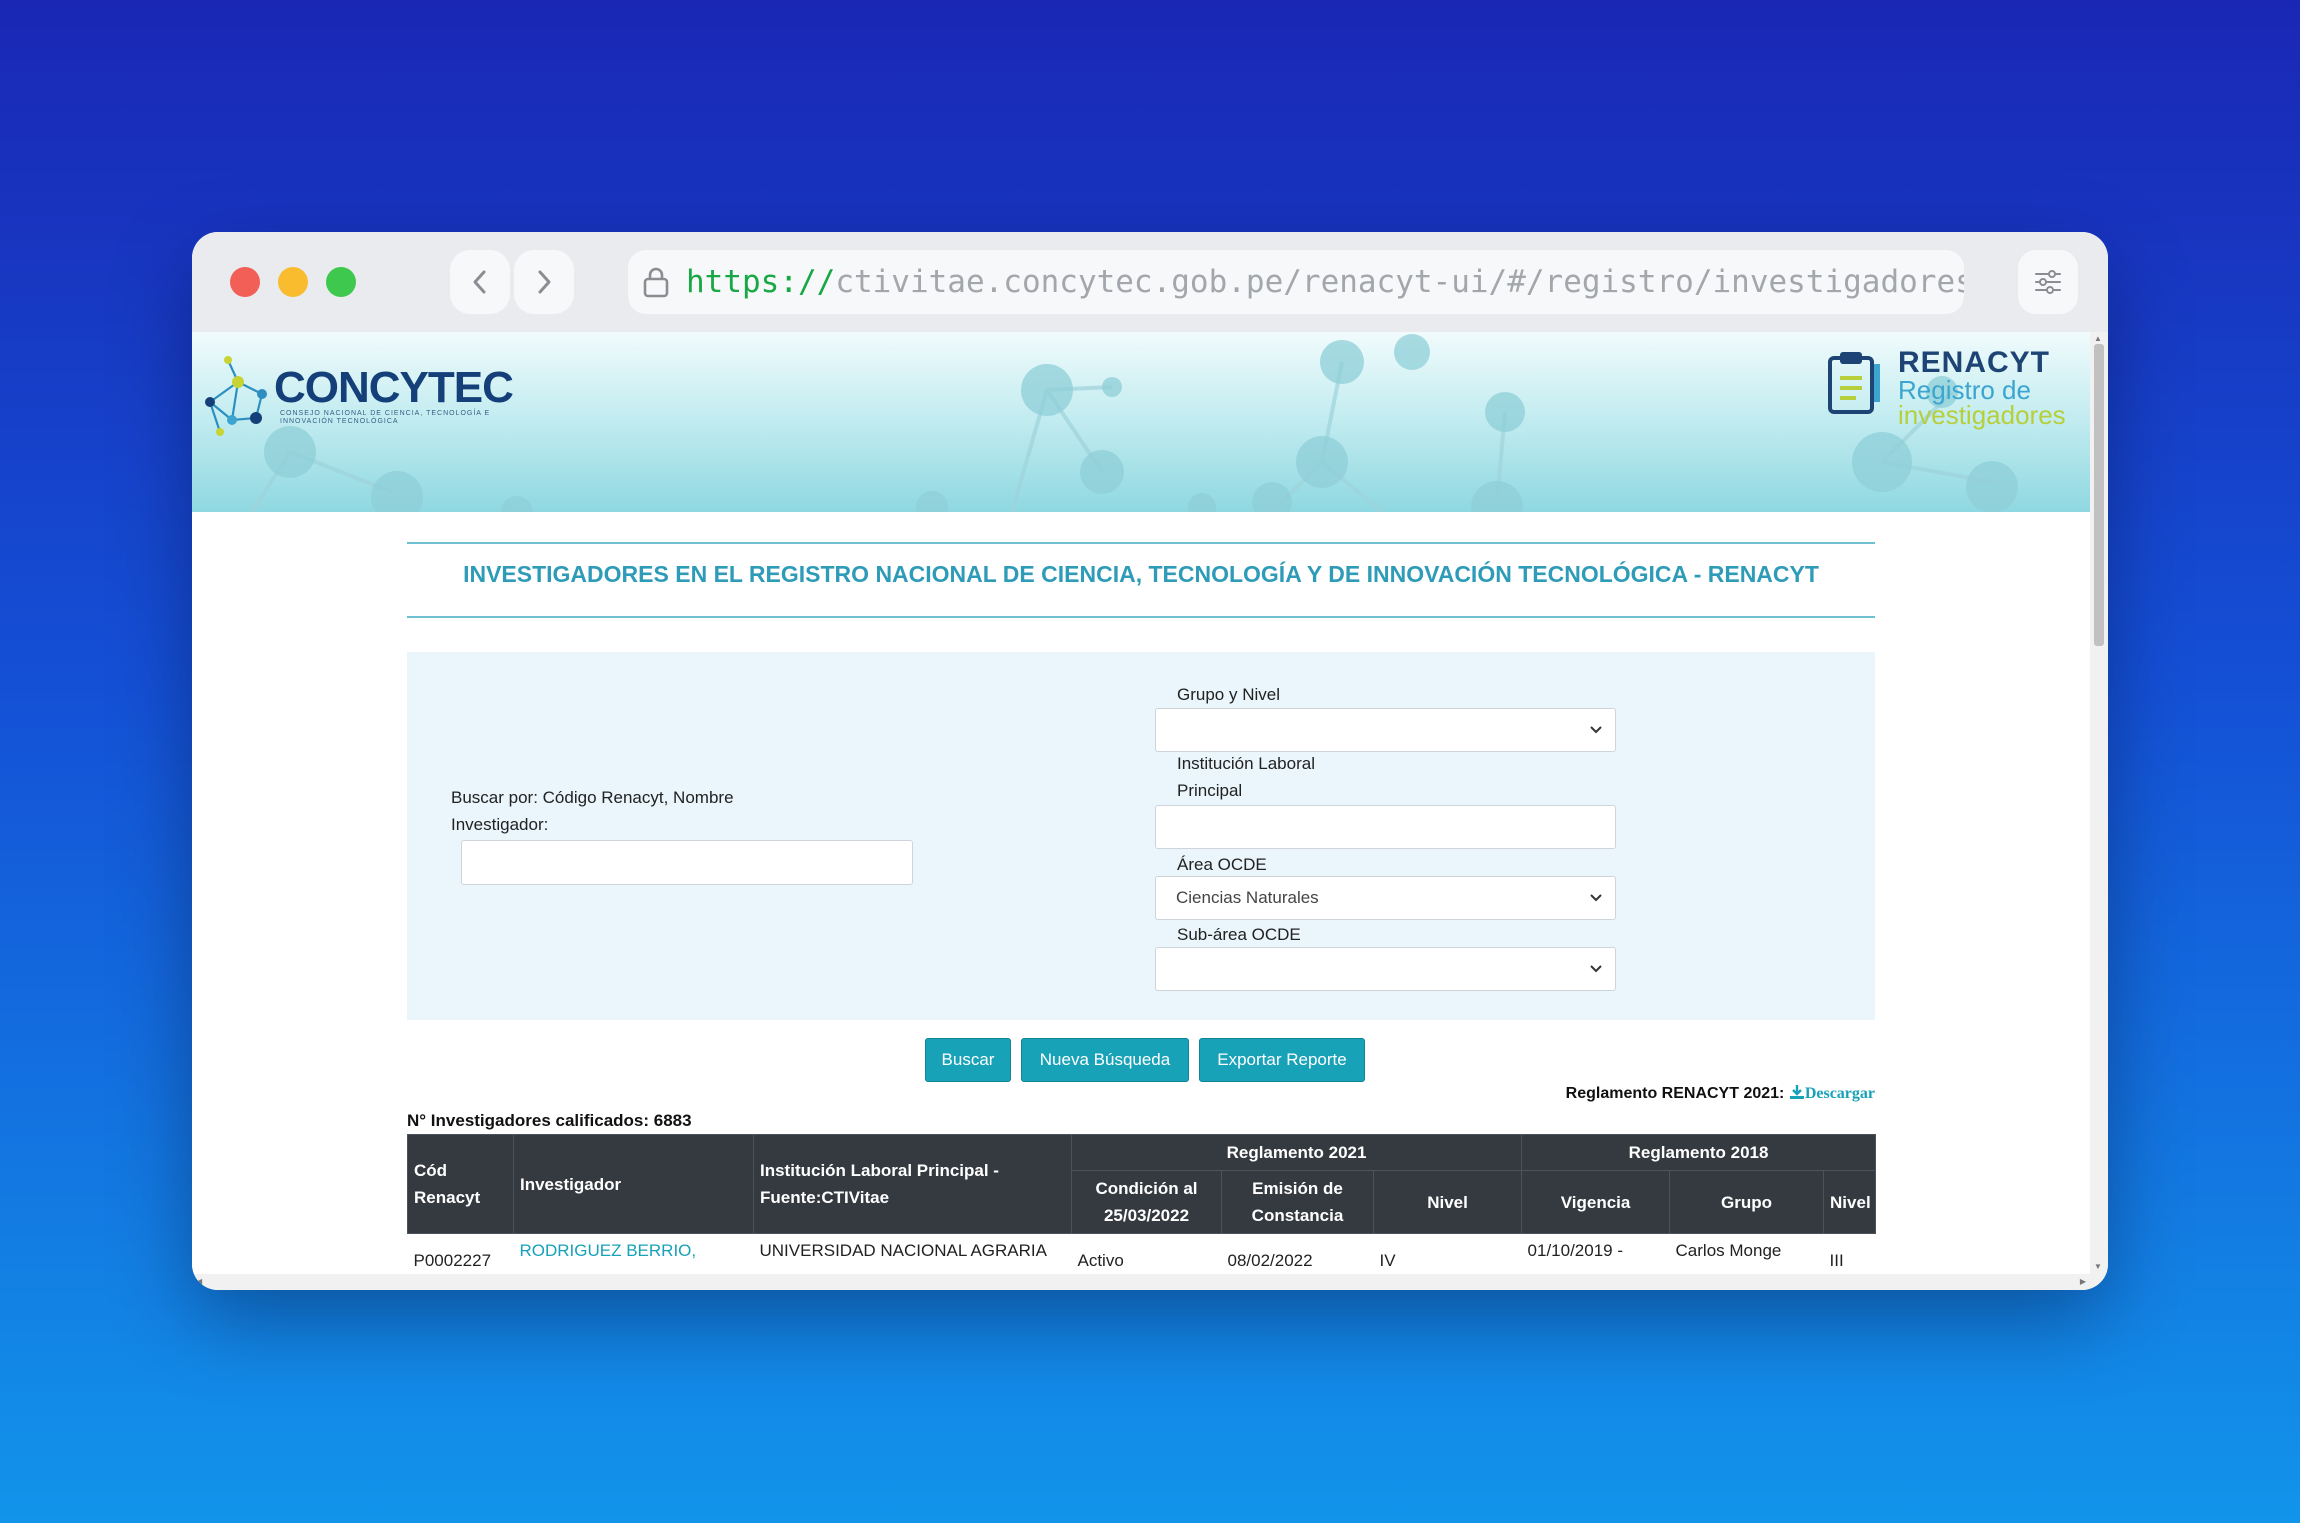 The height and width of the screenshot is (1523, 2300). I want to click on scroll-right-arrow: ▶, so click(2083, 1281).